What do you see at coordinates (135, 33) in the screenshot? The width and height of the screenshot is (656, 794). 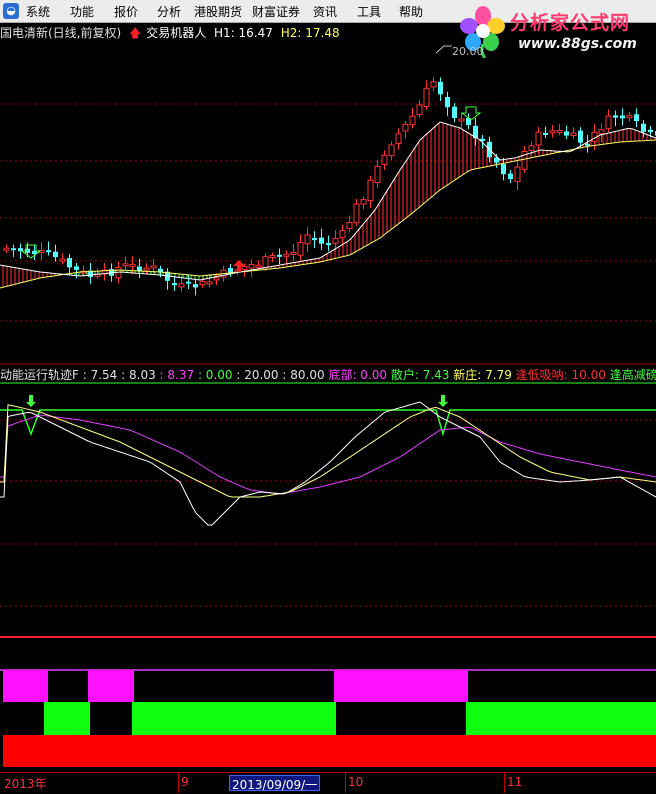 I see `robot-arrow-icon: 🡅` at bounding box center [135, 33].